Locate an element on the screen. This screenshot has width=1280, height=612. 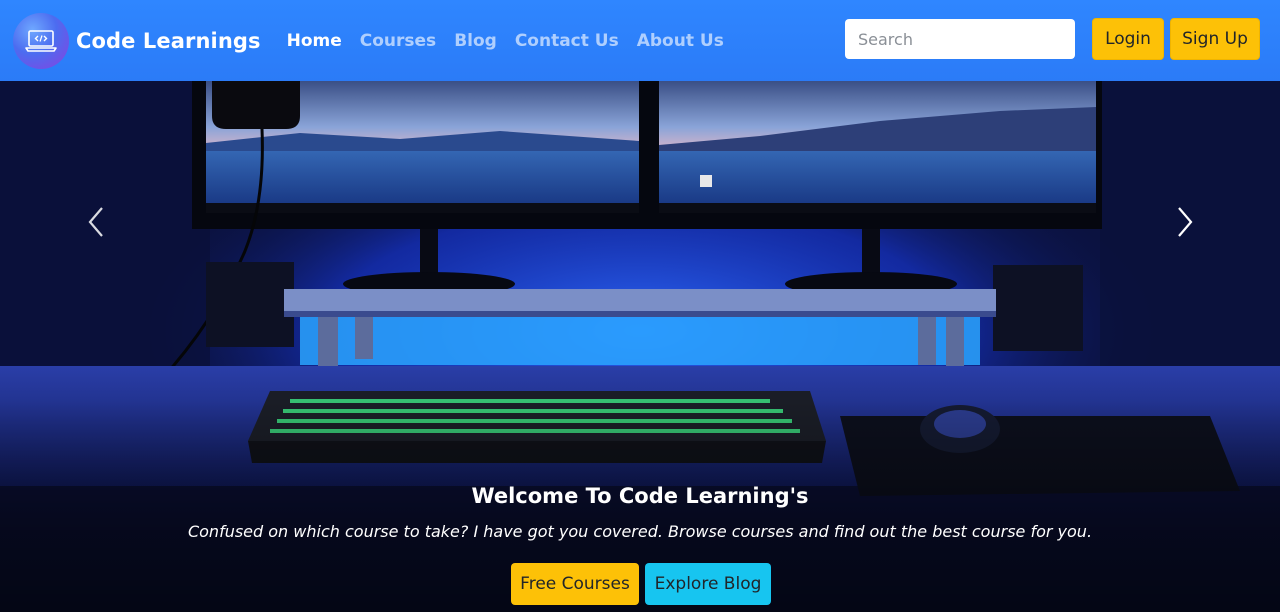
brand: Code Learnings is located at coordinates (137, 40).